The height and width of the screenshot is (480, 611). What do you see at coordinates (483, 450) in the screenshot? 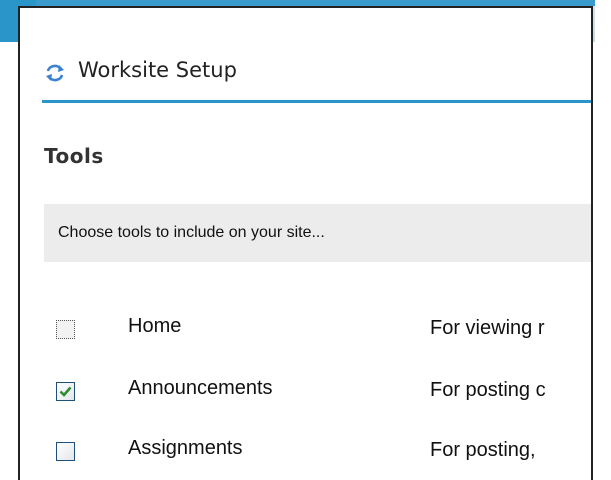
I see `tool-description: For posting,` at bounding box center [483, 450].